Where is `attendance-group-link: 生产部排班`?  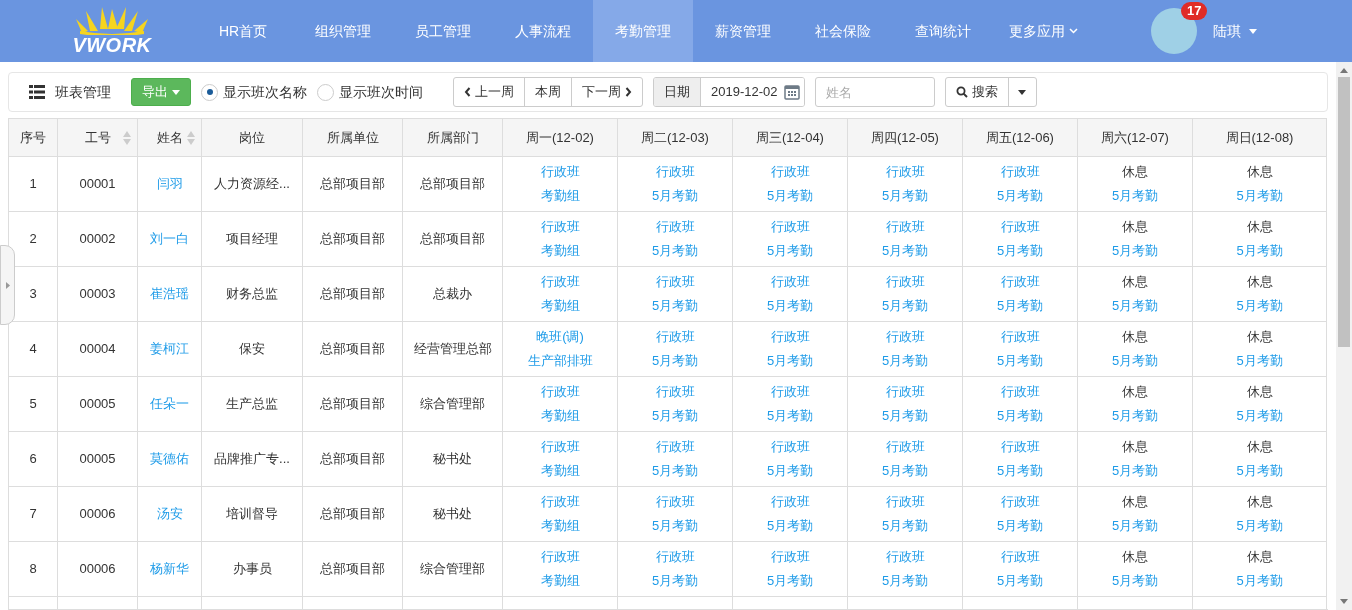 attendance-group-link: 生产部排班 is located at coordinates (560, 360).